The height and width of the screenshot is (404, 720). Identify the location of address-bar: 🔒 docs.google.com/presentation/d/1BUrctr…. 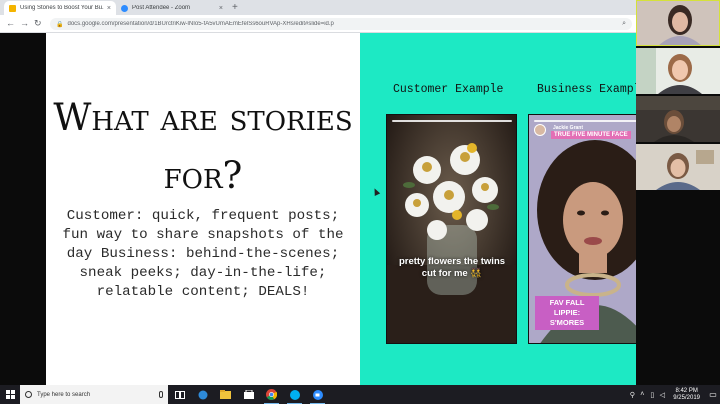
(341, 24).